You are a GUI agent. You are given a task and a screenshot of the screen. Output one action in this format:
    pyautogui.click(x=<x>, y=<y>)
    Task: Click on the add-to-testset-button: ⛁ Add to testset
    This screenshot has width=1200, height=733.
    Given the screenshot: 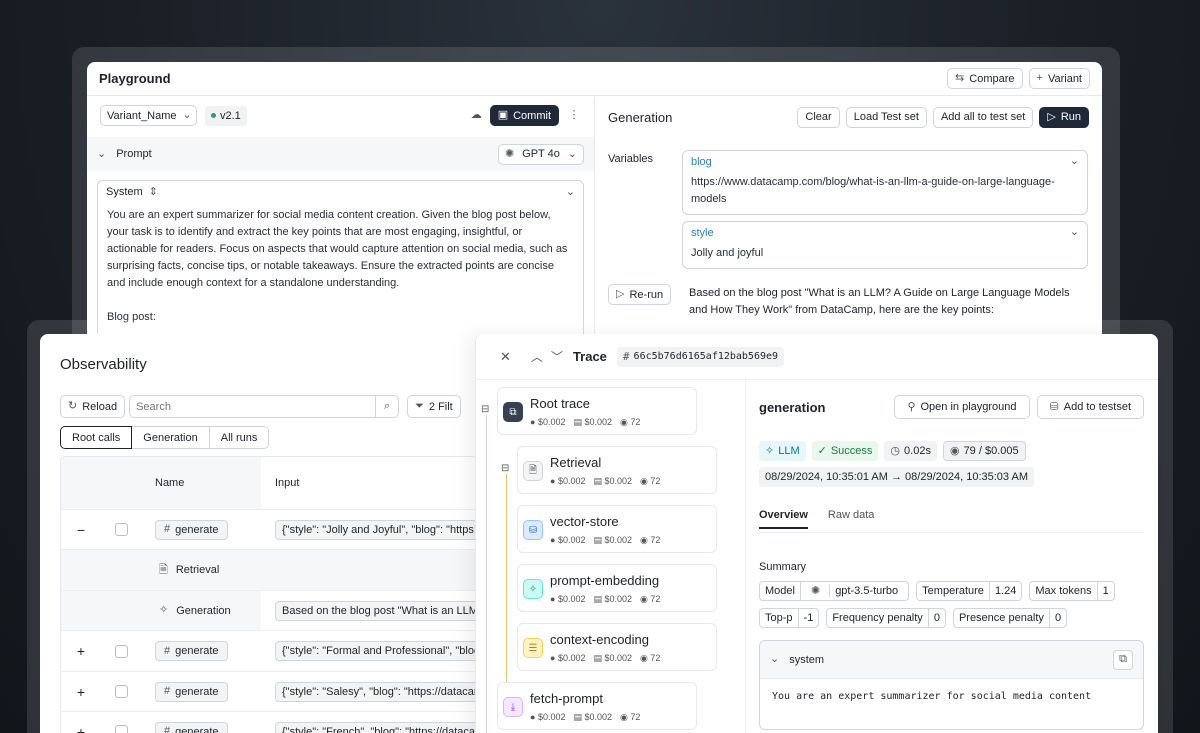 What is the action you would take?
    pyautogui.click(x=1090, y=407)
    